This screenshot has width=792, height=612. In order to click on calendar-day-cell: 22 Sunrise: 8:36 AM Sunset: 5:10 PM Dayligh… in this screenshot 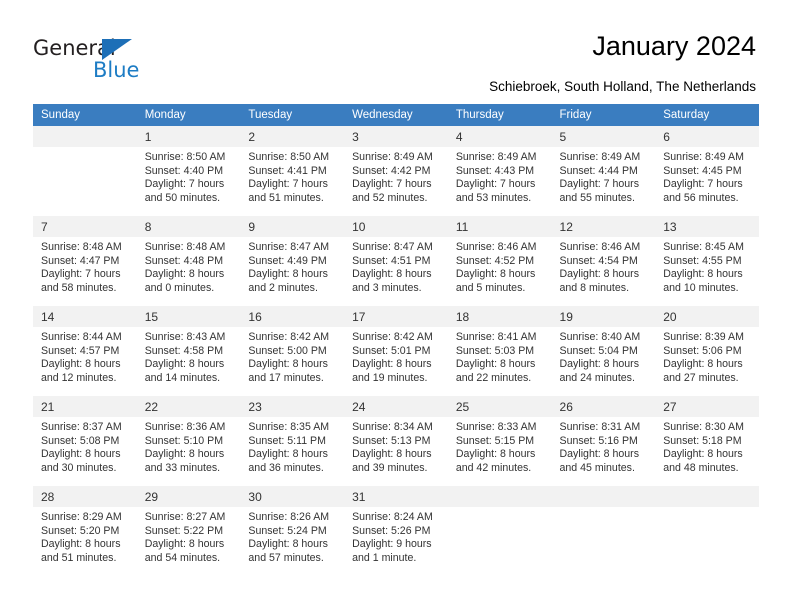, I will do `click(188, 440)`.